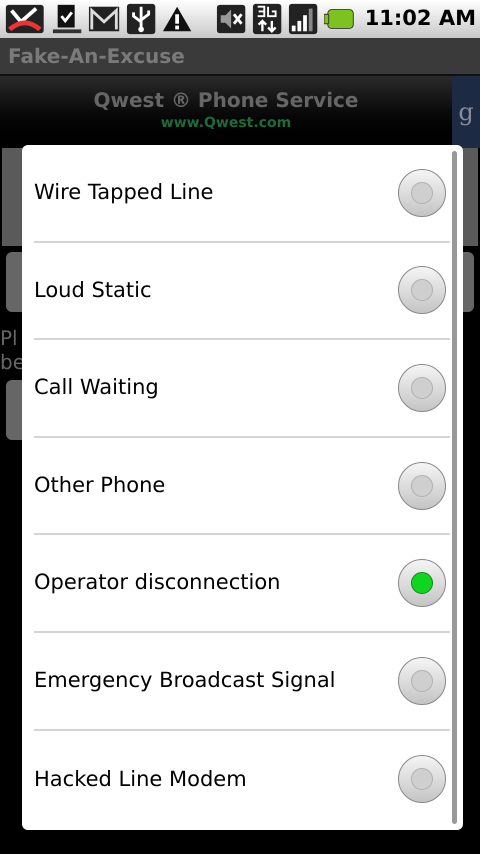  Describe the element at coordinates (466, 112) in the screenshot. I see `side-tab: g` at that location.